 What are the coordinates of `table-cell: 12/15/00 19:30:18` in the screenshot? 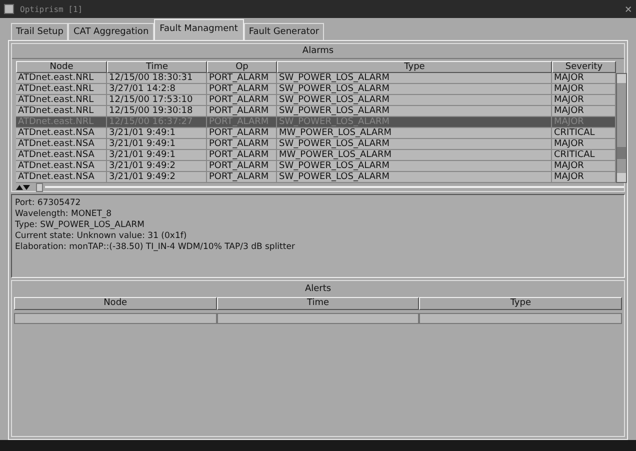 It's located at (157, 111).